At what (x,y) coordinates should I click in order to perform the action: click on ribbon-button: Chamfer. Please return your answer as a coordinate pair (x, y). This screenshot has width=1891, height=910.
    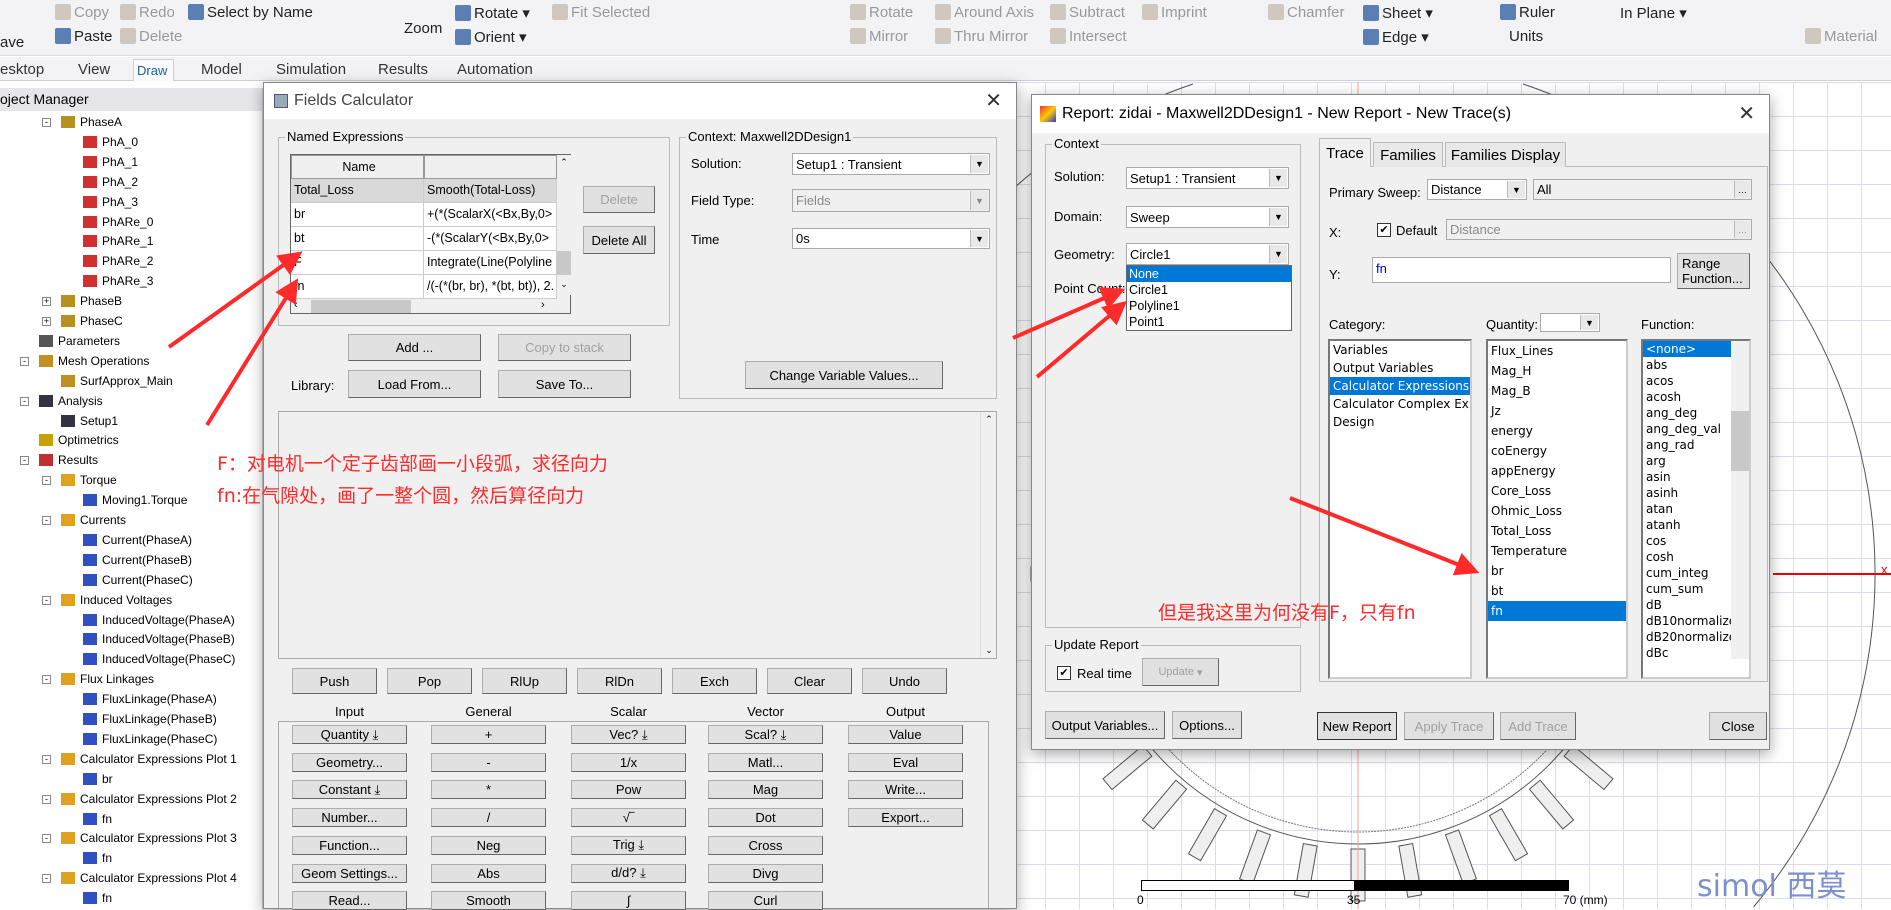
    Looking at the image, I should click on (1306, 12).